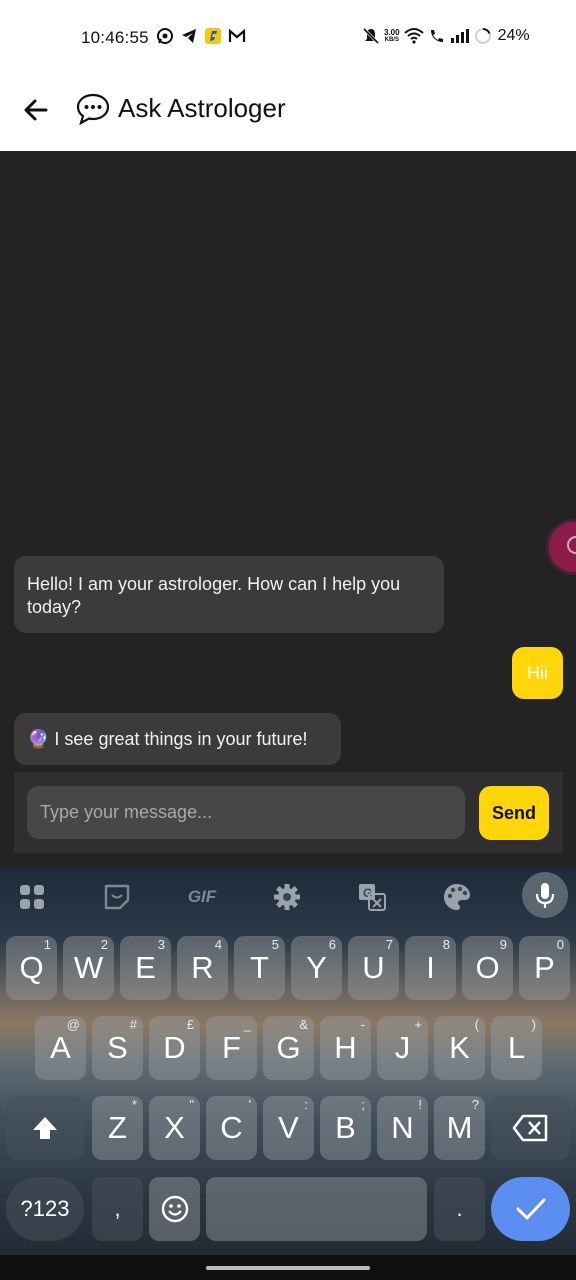 The width and height of the screenshot is (576, 1280). I want to click on key-hint: 5, so click(275, 944).